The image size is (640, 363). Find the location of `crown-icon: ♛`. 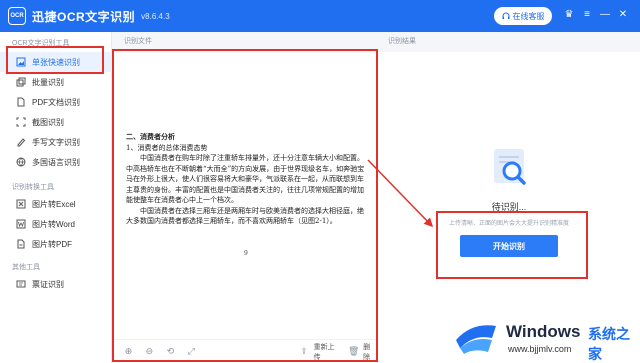

crown-icon: ♛ is located at coordinates (569, 15).